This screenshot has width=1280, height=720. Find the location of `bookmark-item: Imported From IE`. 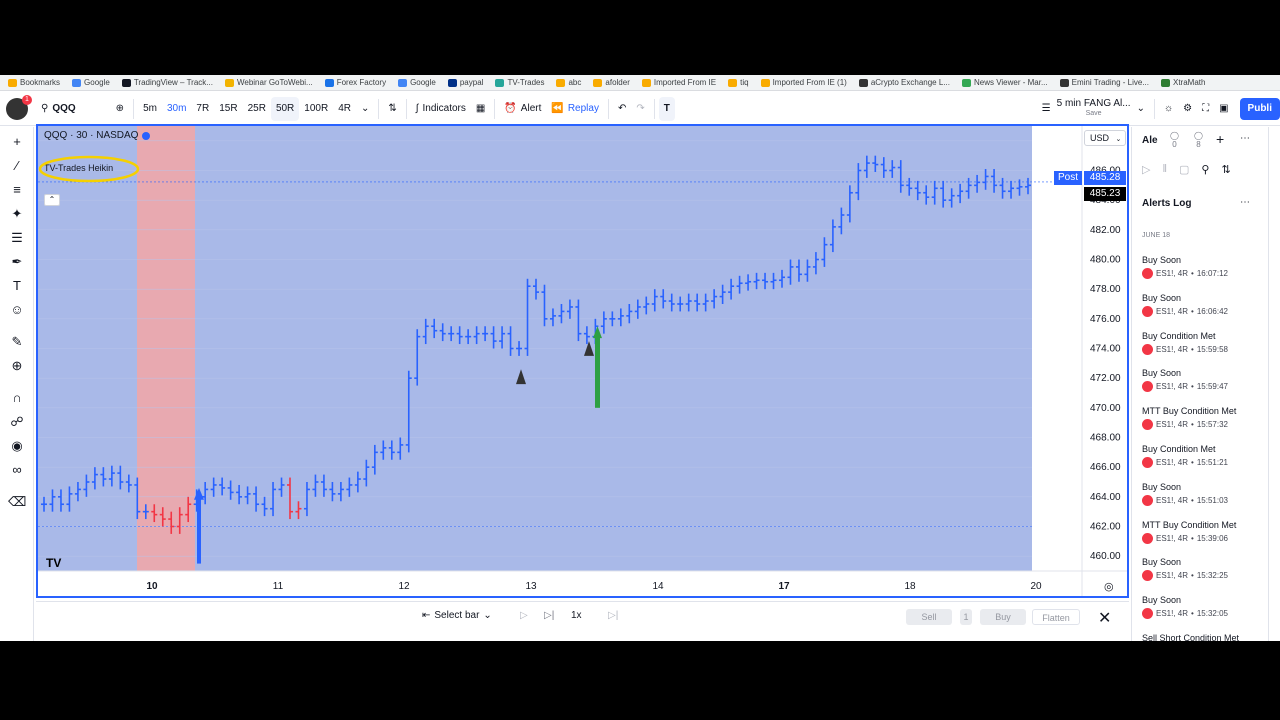

bookmark-item: Imported From IE is located at coordinates (679, 82).